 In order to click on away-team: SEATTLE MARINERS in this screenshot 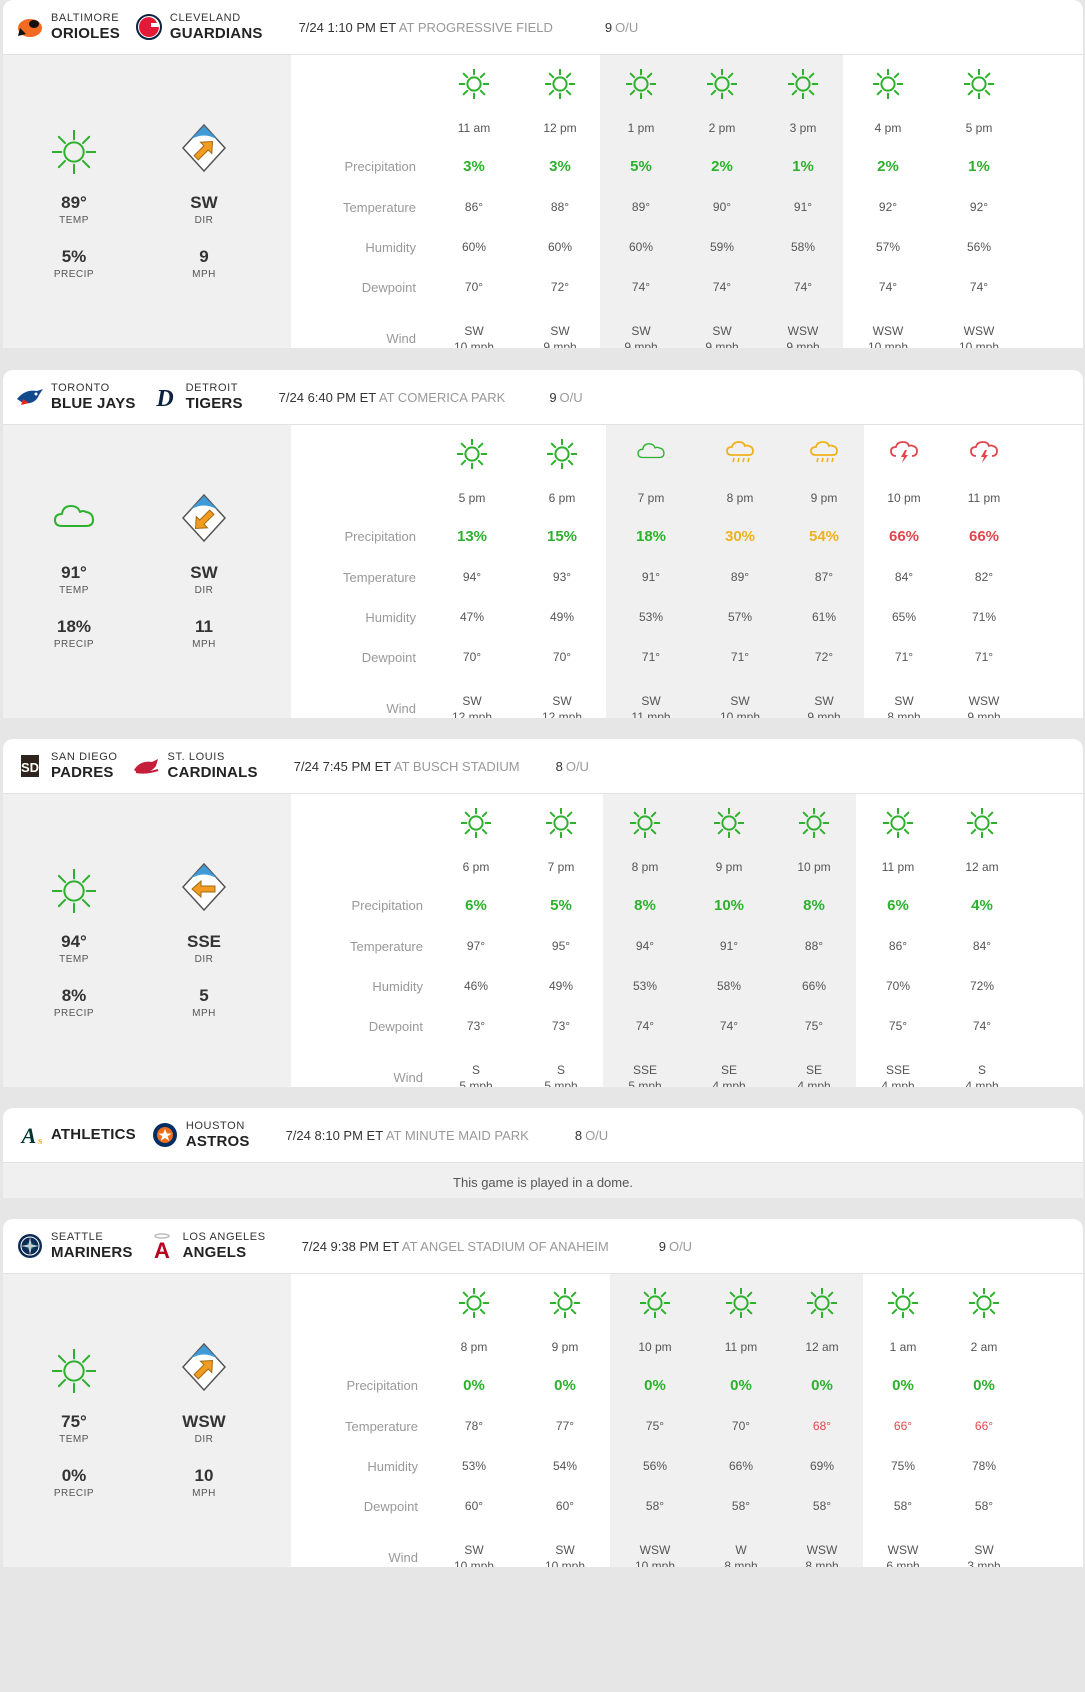, I will do `click(74, 1246)`.